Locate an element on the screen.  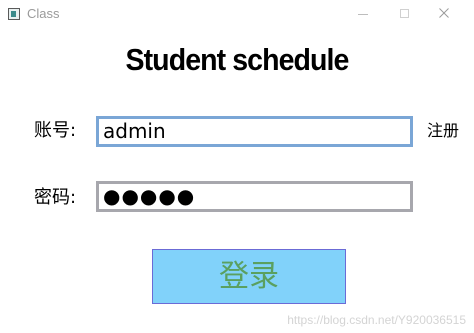
password-label: 密码: is located at coordinates (55, 197).